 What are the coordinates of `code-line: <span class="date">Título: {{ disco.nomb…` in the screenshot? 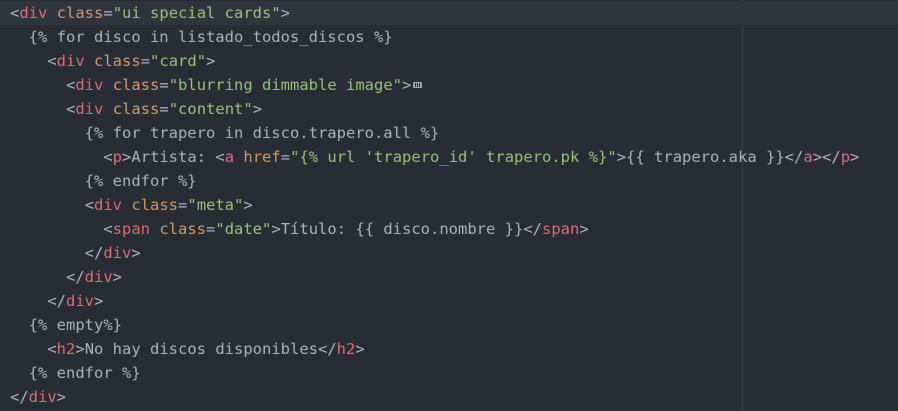 It's located at (449, 229).